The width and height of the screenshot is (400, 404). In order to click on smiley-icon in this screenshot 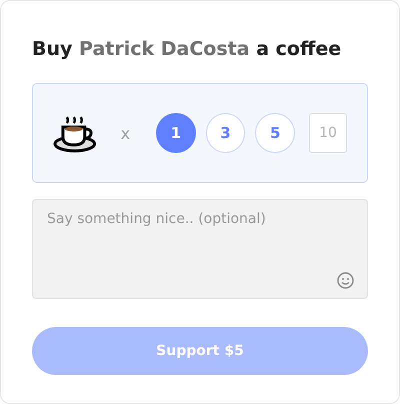, I will do `click(345, 280)`.